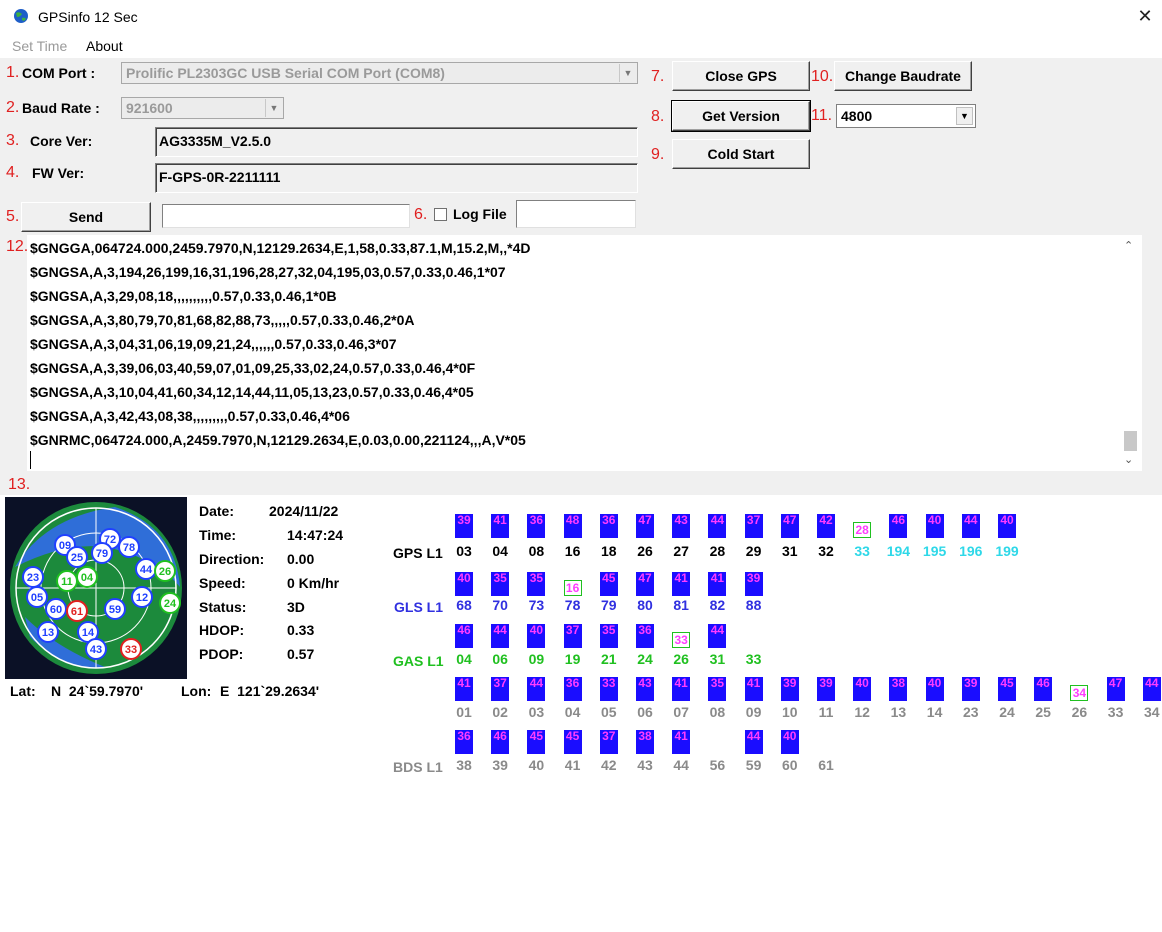 The width and height of the screenshot is (1162, 932). Describe the element at coordinates (971, 712) in the screenshot. I see `prn-label: 23` at that location.